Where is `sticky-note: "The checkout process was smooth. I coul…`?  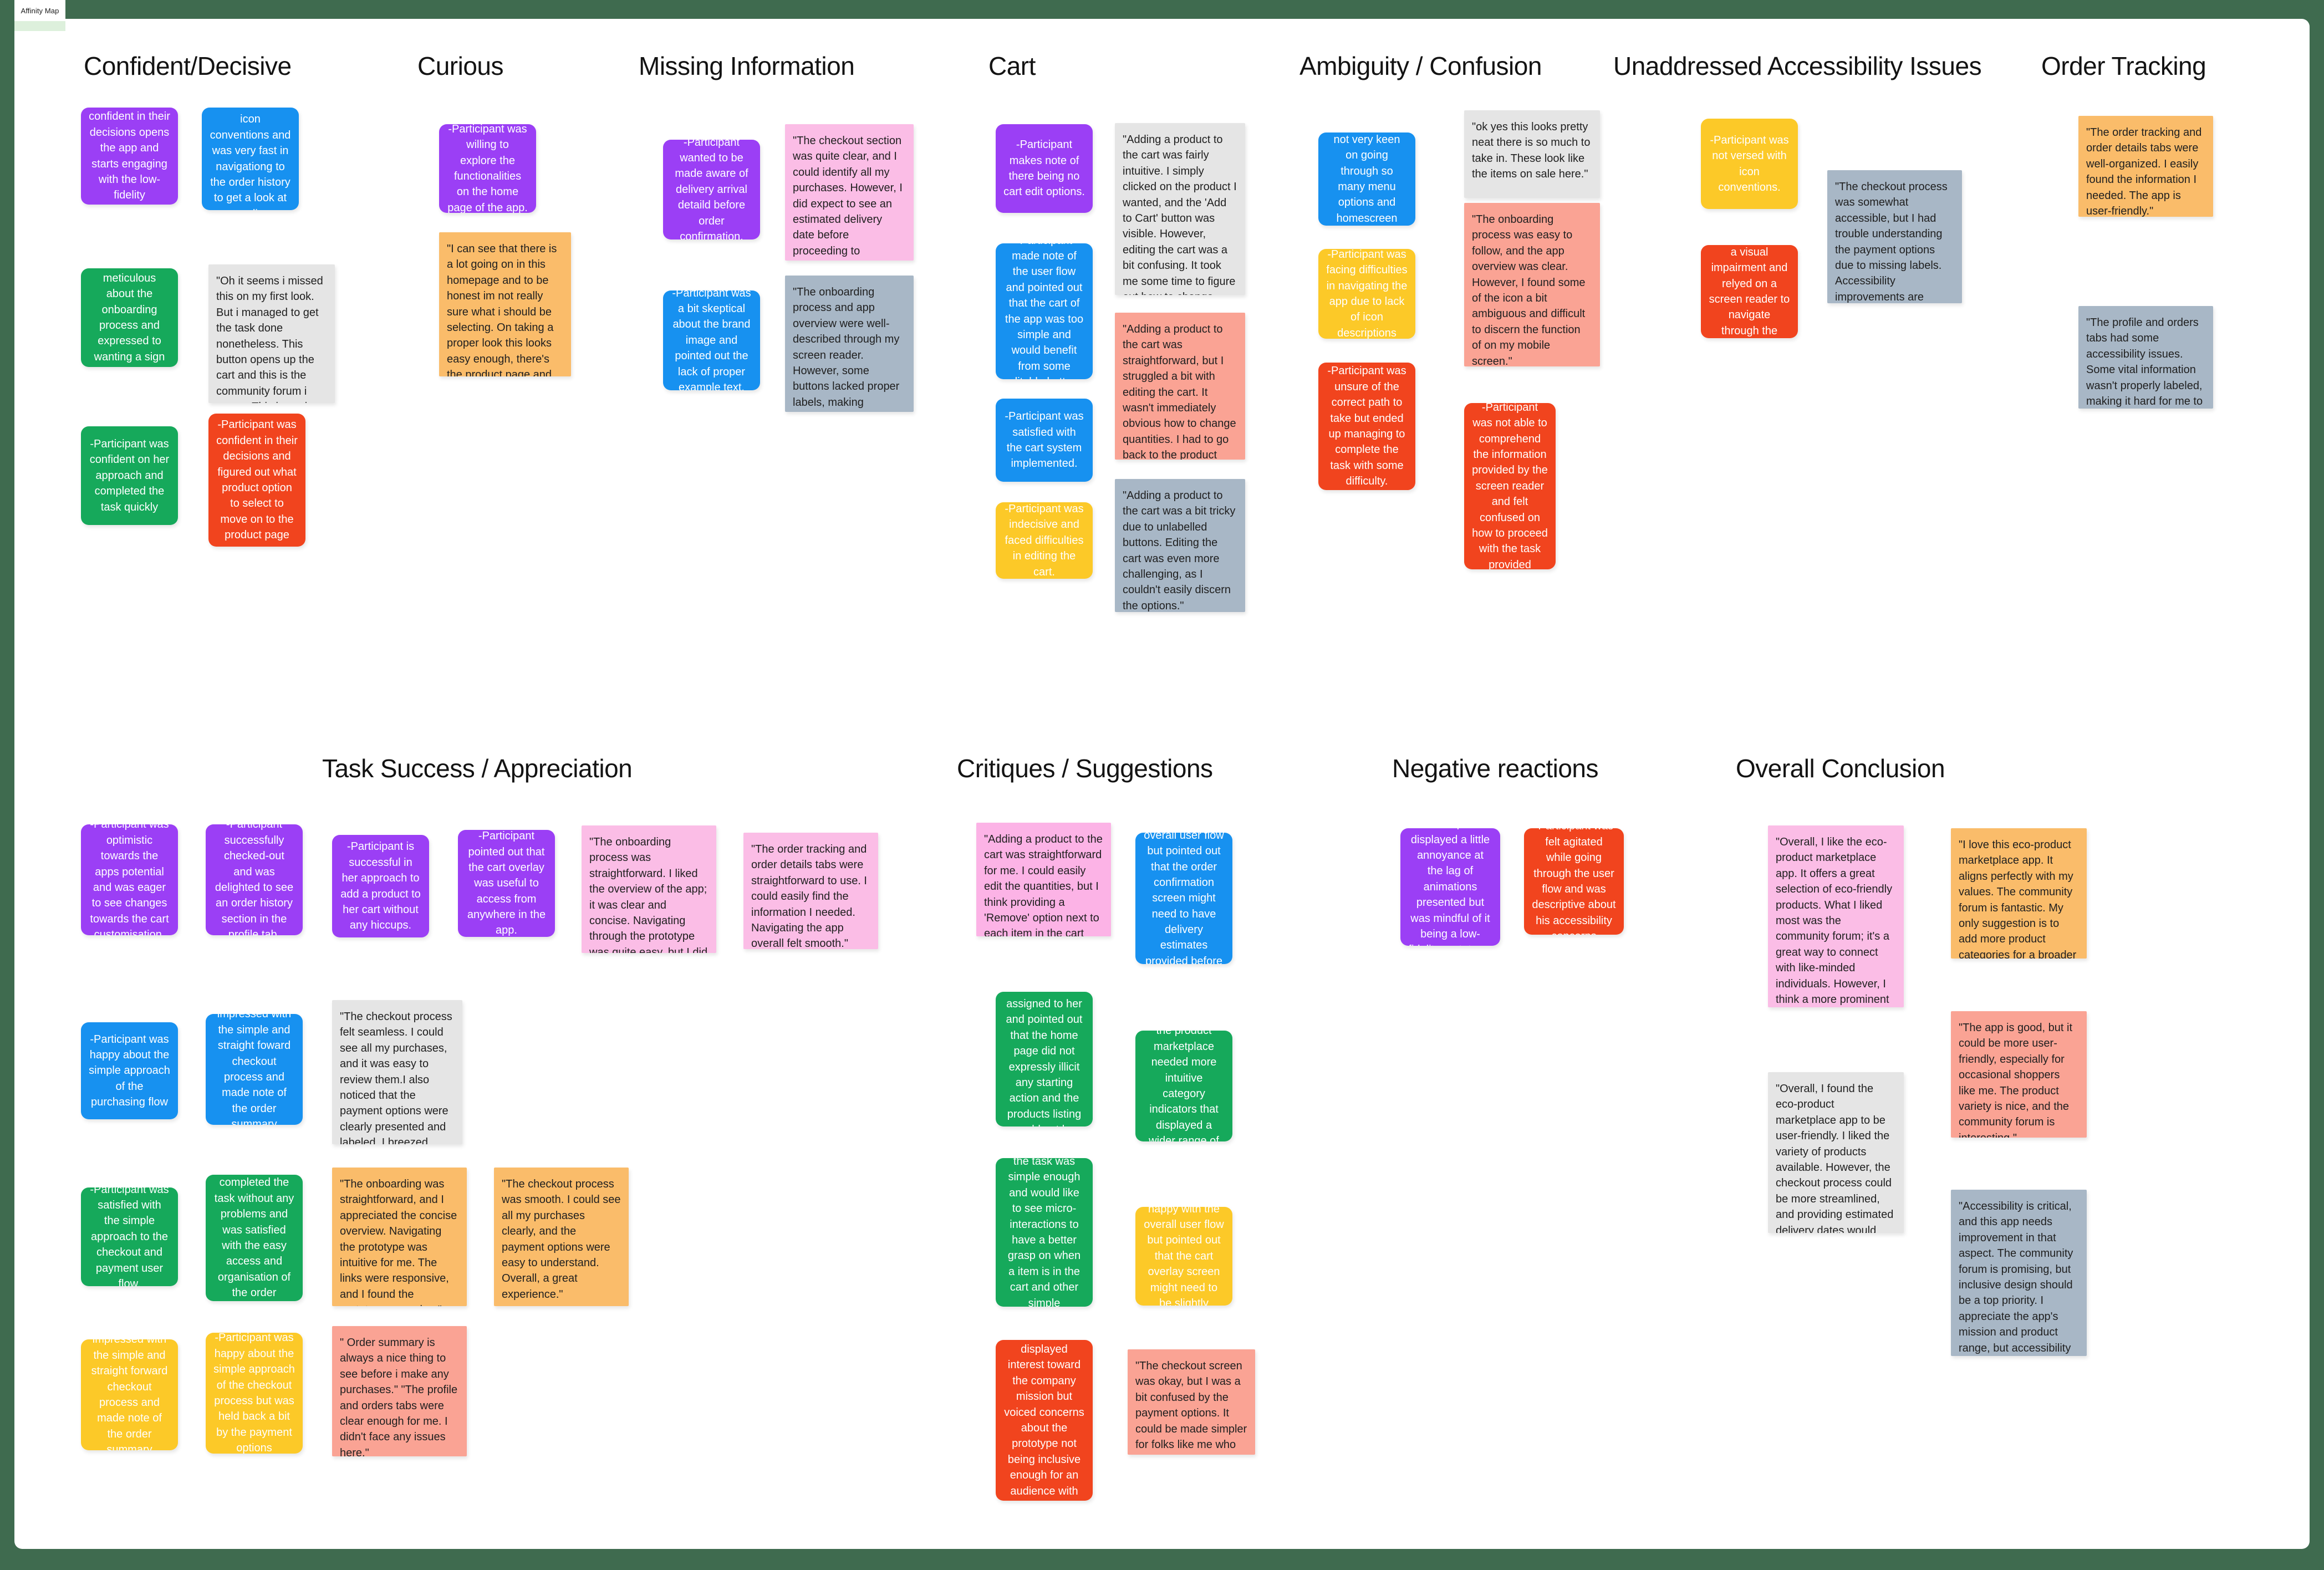
sticky-note: "The checkout process was smooth. I coul… is located at coordinates (562, 1237).